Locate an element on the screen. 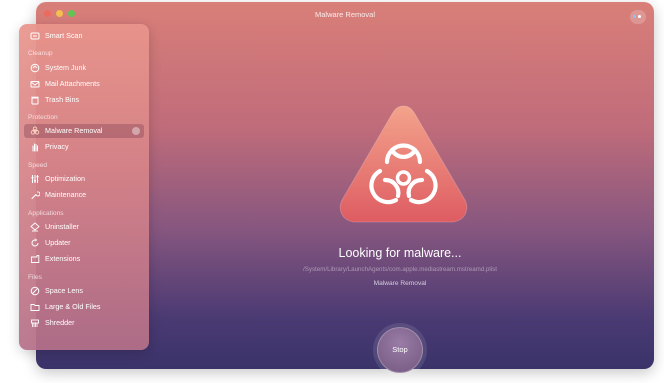 The width and height of the screenshot is (664, 383). sidebar-item-label: Large & Old Files is located at coordinates (73, 306).